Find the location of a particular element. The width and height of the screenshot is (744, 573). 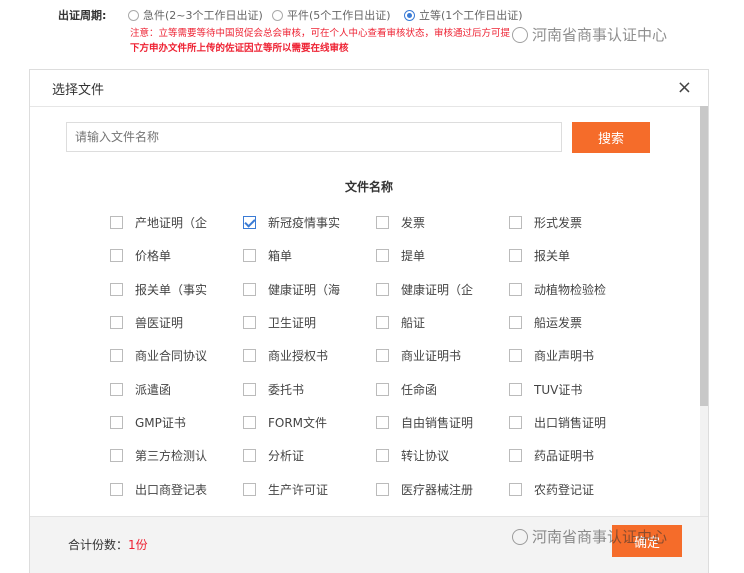

file-item: 箱单 is located at coordinates (309, 255).